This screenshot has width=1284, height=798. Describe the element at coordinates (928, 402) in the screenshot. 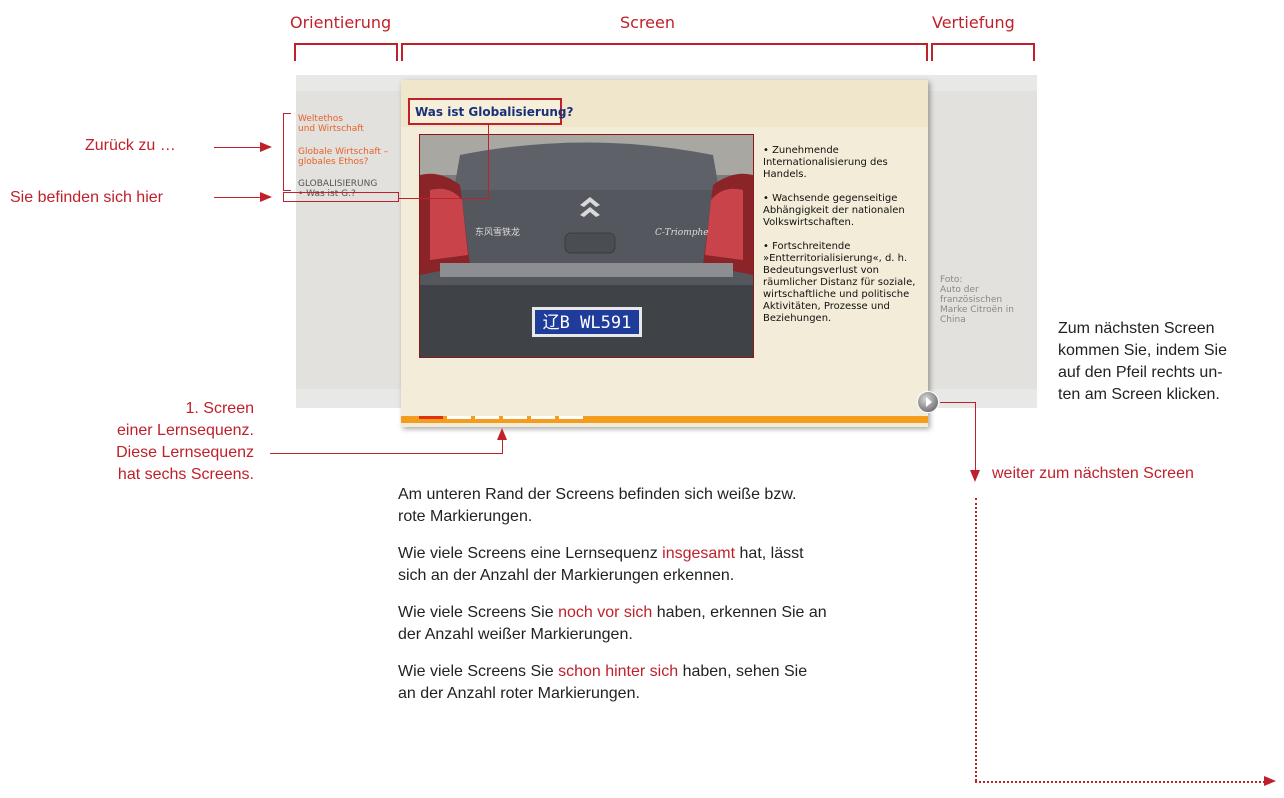

I see `next-screen-arrow-icon` at that location.